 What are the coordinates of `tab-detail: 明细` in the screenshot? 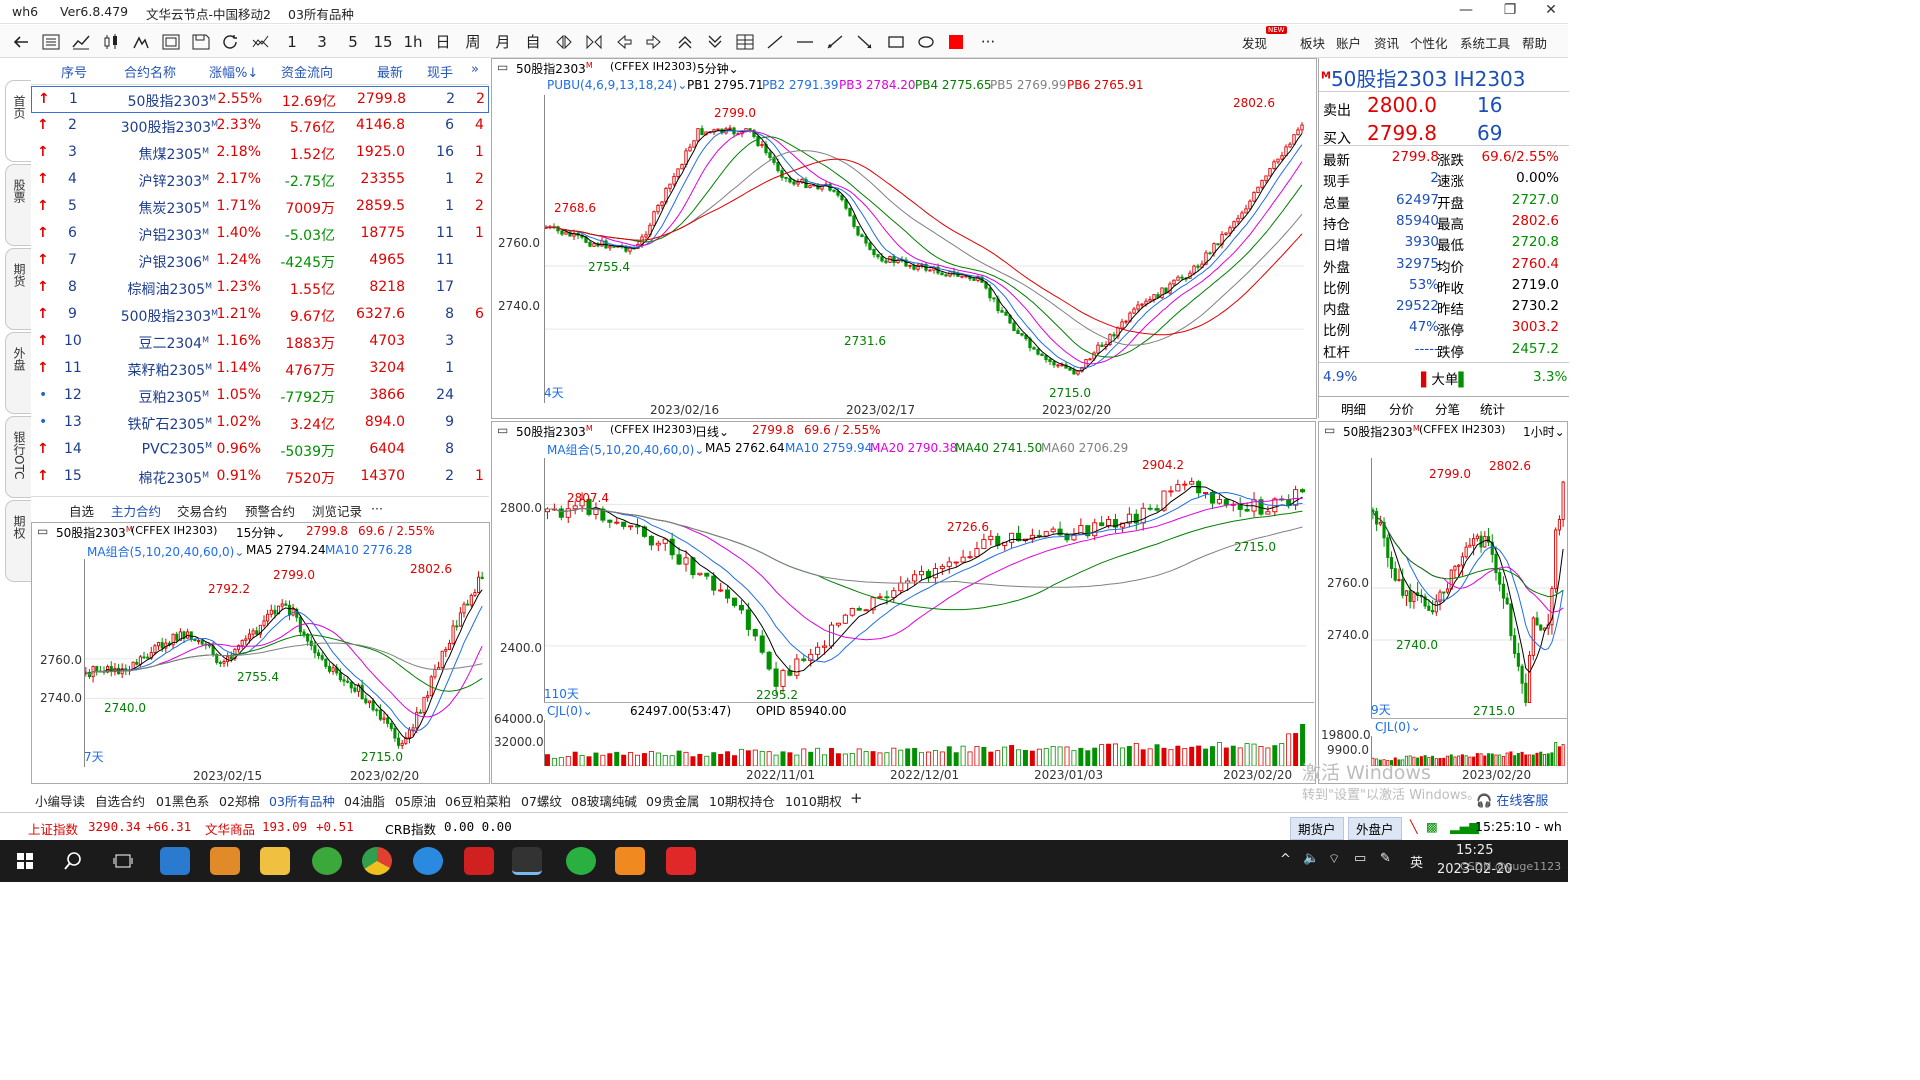 It's located at (1353, 408).